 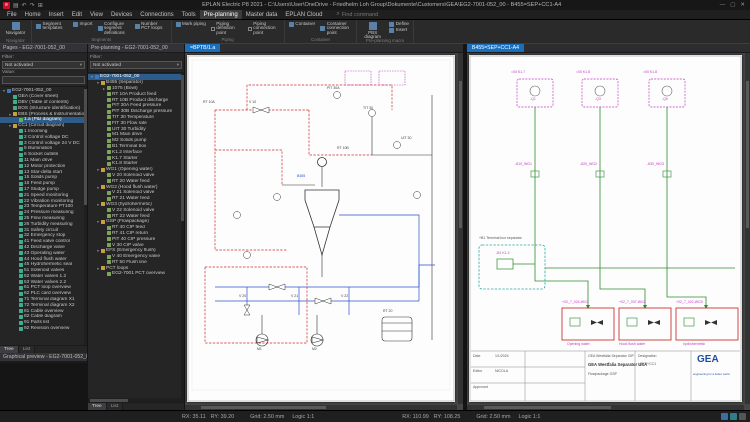 What do you see at coordinates (302, 24) in the screenshot?
I see `ribbon-button: Container` at bounding box center [302, 24].